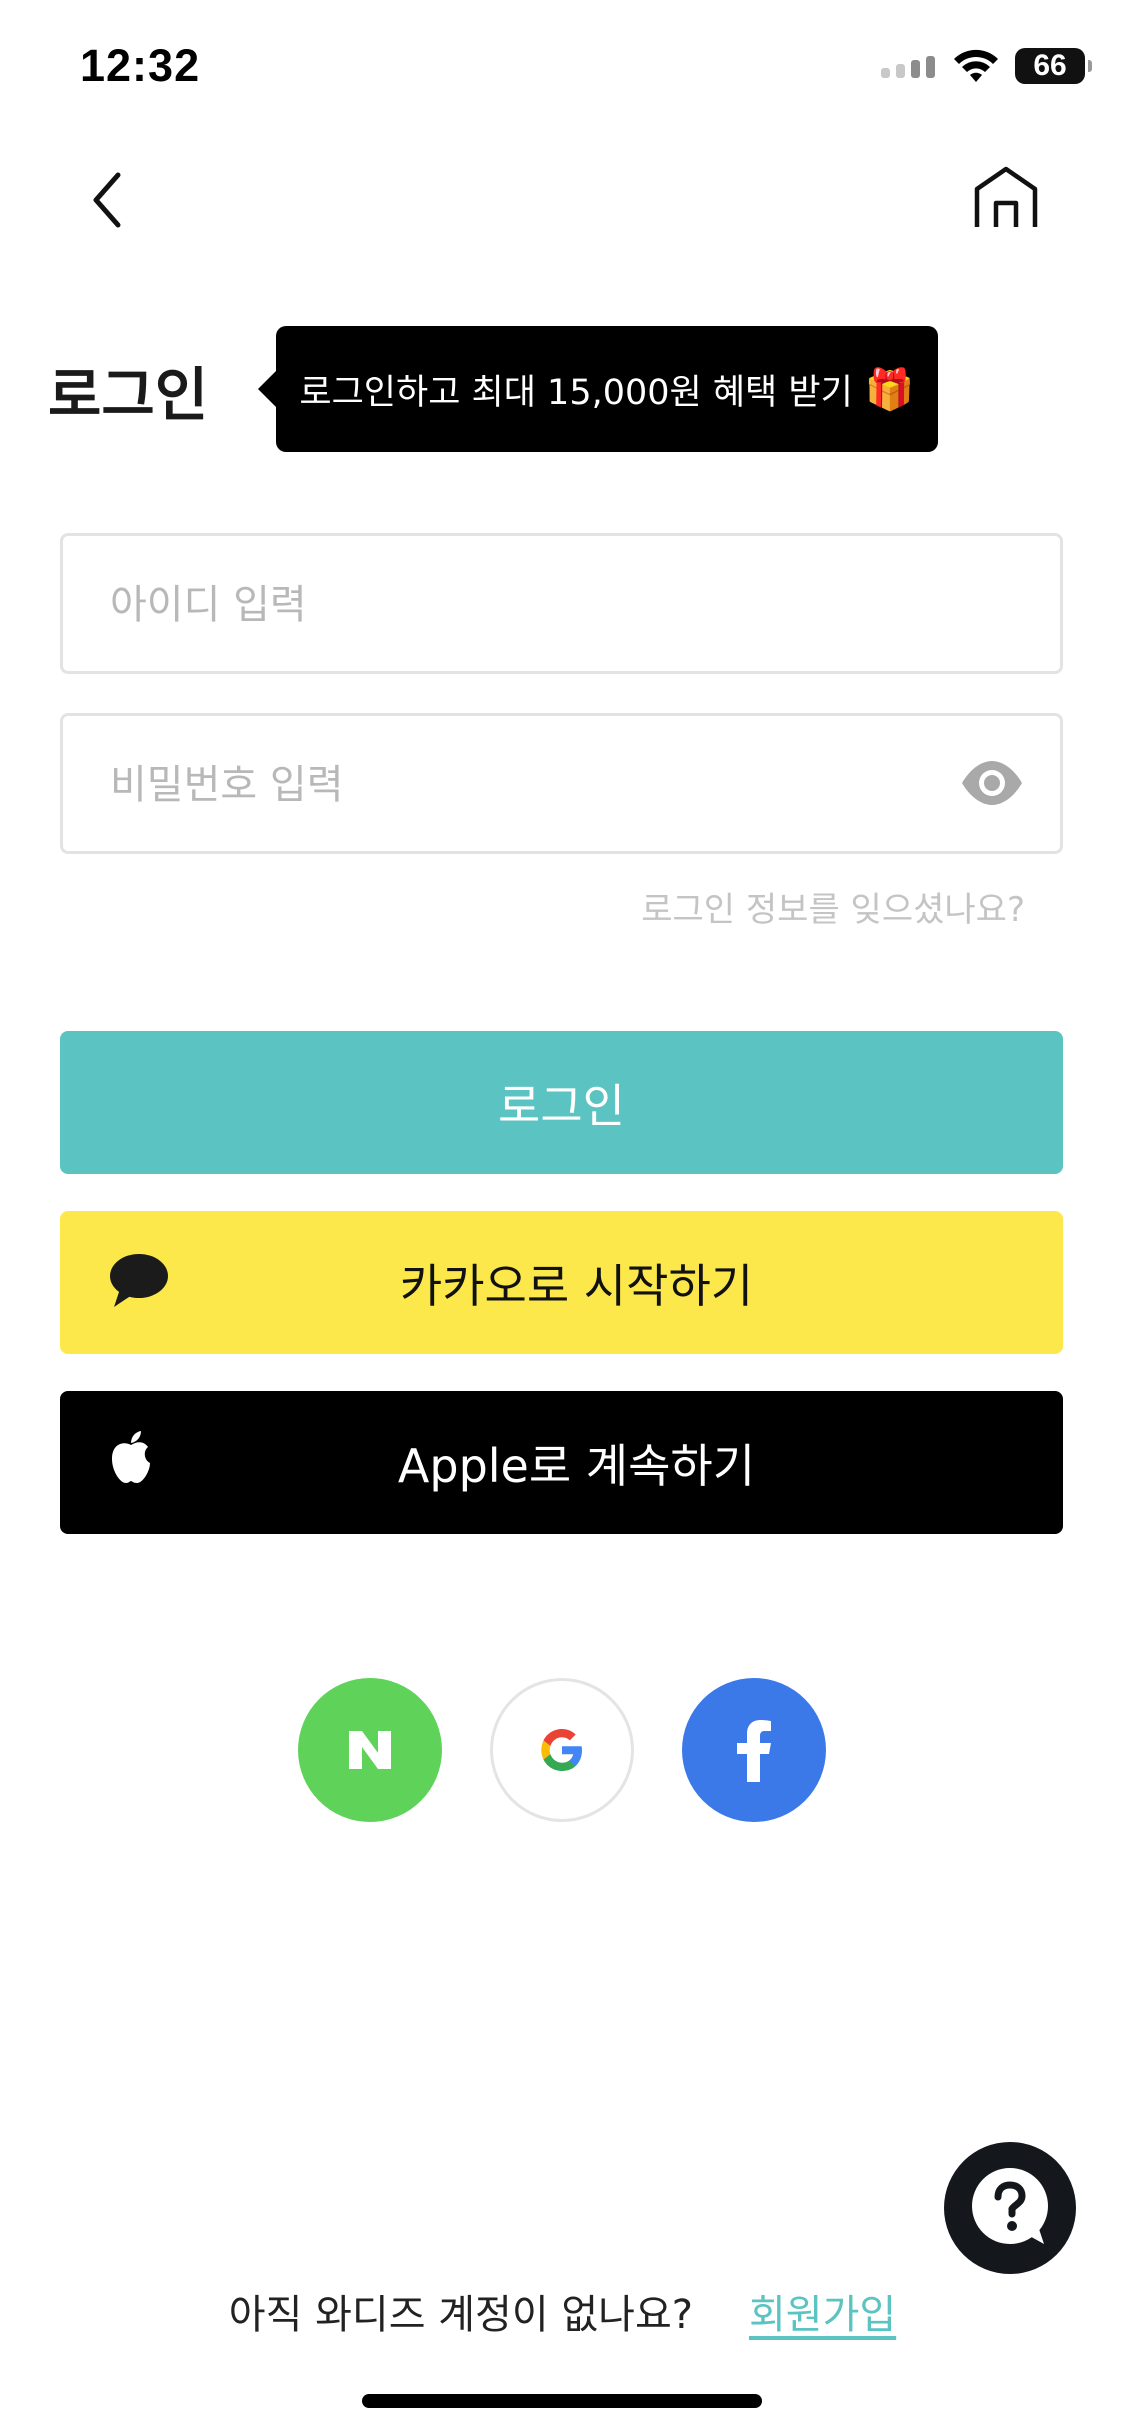 Image resolution: width=1125 pixels, height=2436 pixels. I want to click on kakao-login-button: 카카오로 시작하기, so click(561, 1282).